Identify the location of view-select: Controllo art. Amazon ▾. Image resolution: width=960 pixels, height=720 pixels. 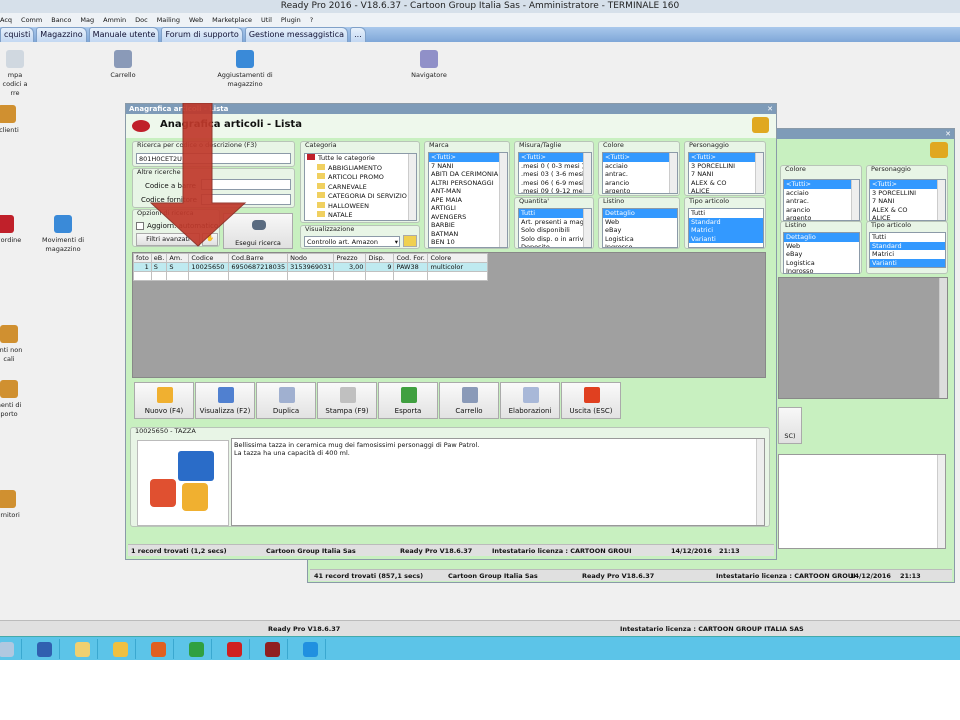
(352, 241).